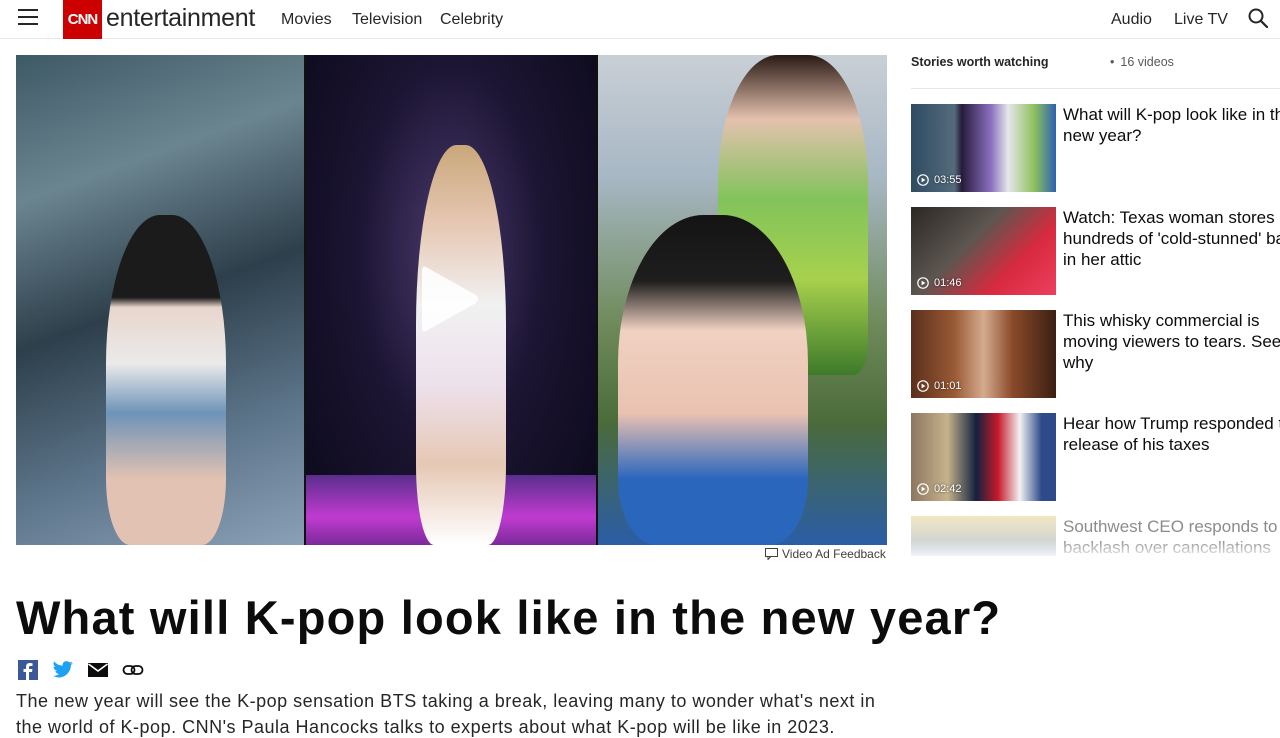 The height and width of the screenshot is (738, 1280). I want to click on cnn-logo: CNN, so click(82, 19).